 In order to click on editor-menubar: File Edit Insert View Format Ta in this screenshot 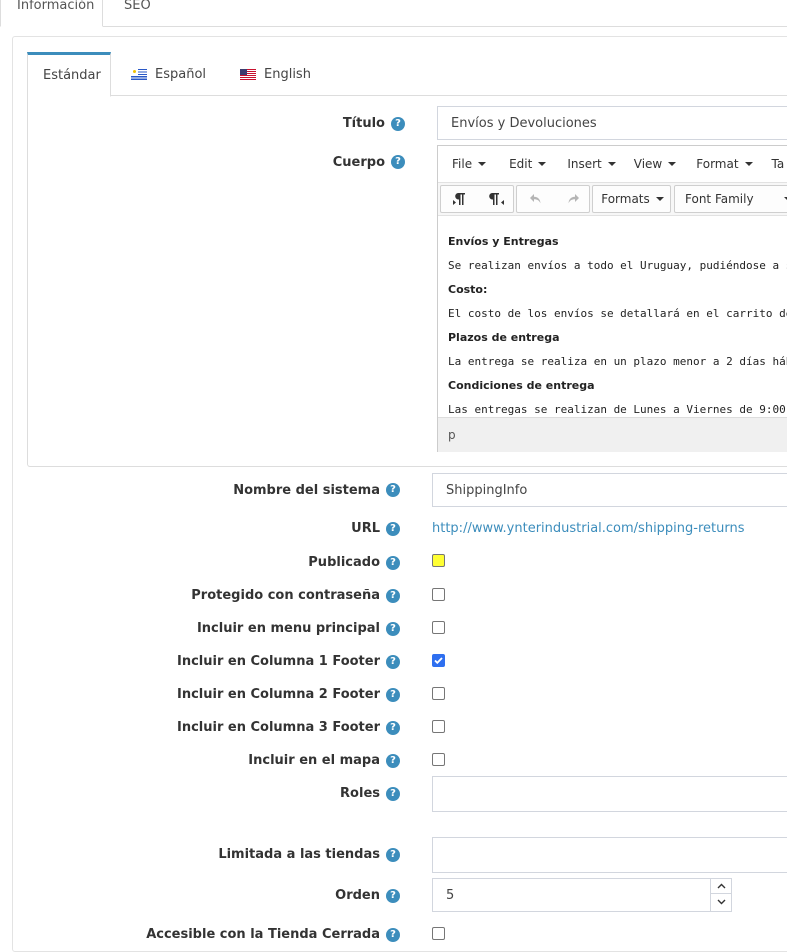, I will do `click(612, 163)`.